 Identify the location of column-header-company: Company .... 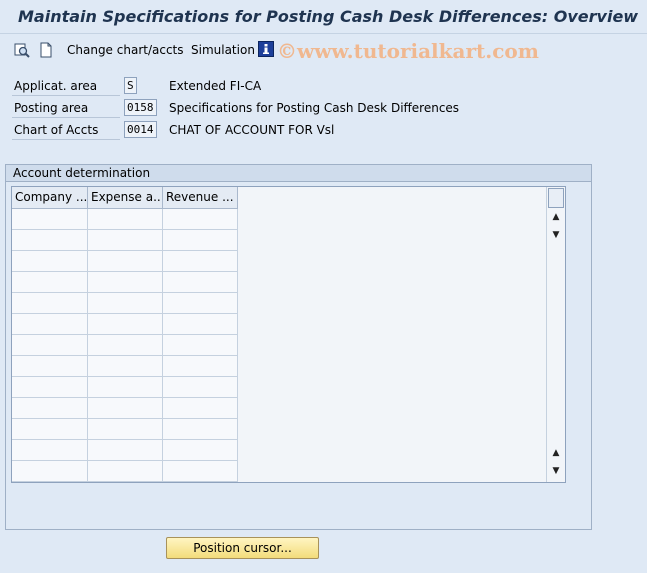
(50, 198).